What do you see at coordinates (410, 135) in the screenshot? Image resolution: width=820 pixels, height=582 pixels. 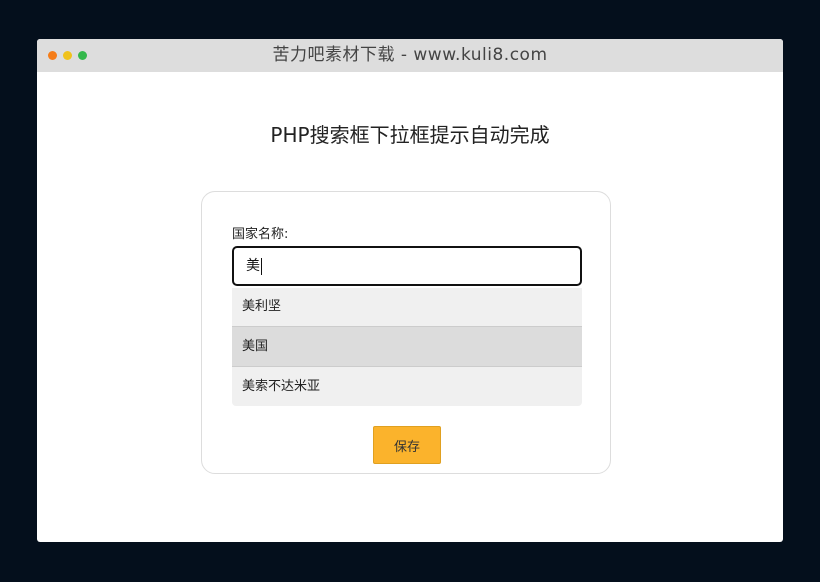 I see `page-title: PHP搜索框下拉框提示自动完成` at bounding box center [410, 135].